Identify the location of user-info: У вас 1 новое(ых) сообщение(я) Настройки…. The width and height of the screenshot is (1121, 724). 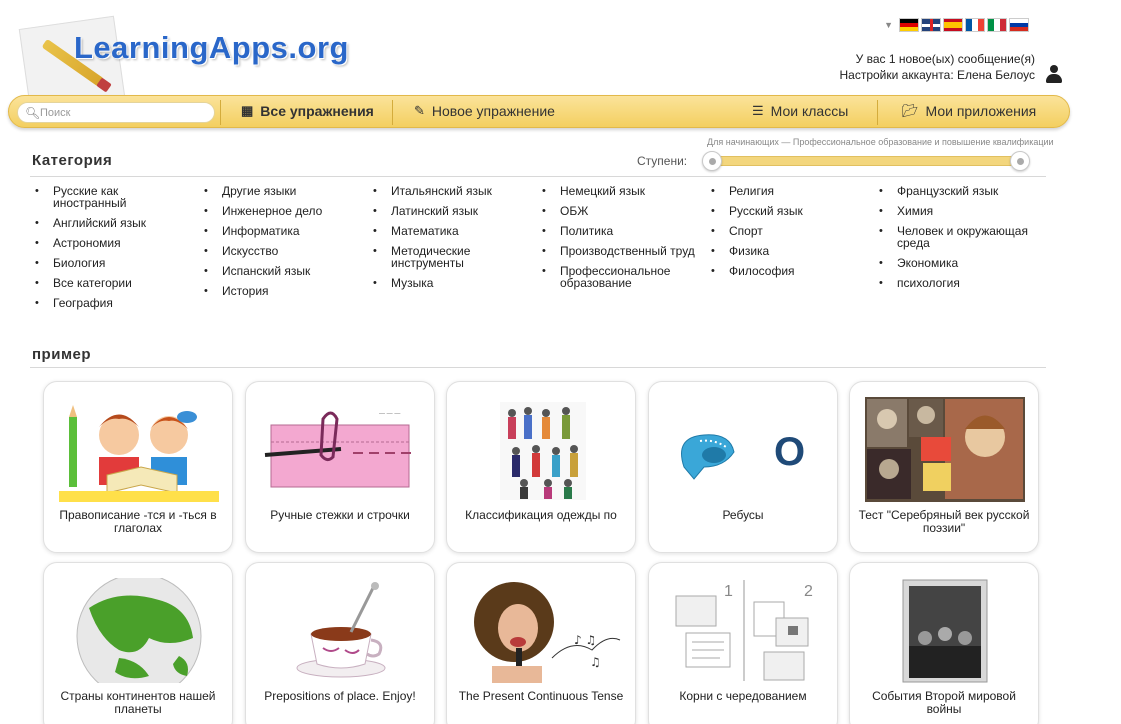
(938, 67).